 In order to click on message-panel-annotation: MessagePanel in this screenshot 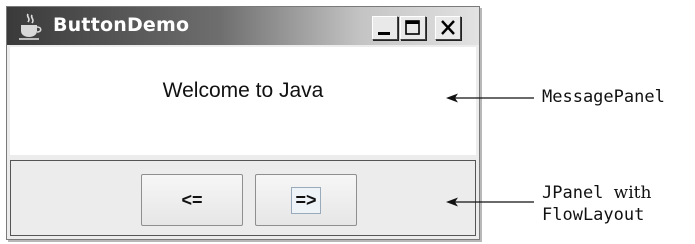, I will do `click(603, 97)`.